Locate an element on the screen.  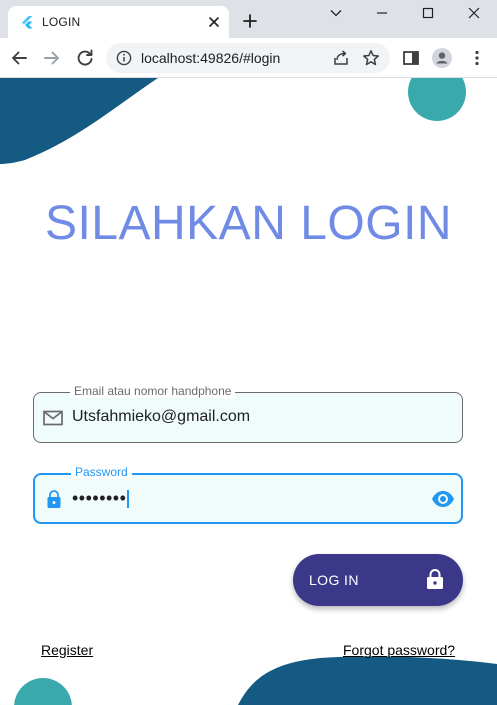
chevron-down-icon is located at coordinates (336, 13).